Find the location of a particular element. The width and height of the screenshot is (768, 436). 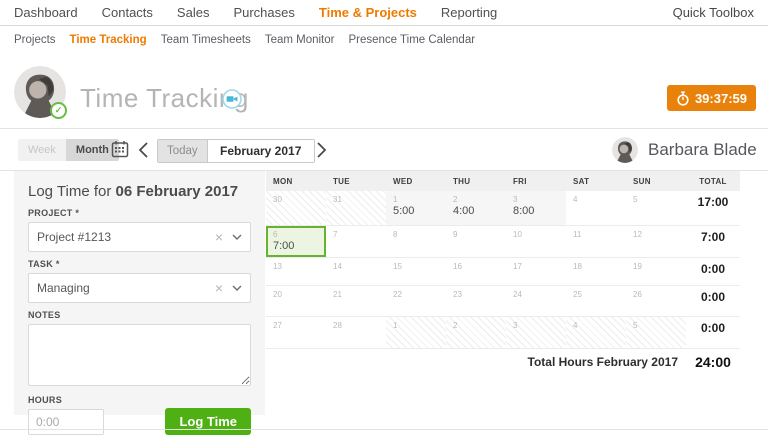

day-number: 4 is located at coordinates (575, 199).